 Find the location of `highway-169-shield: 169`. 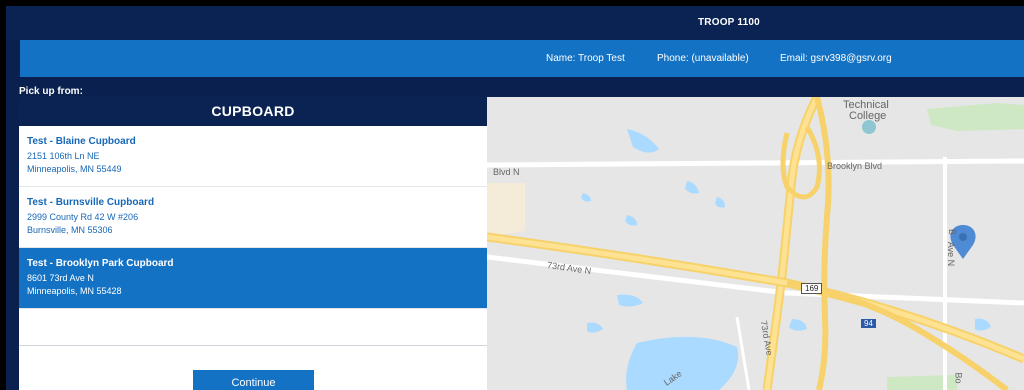

highway-169-shield: 169 is located at coordinates (812, 288).